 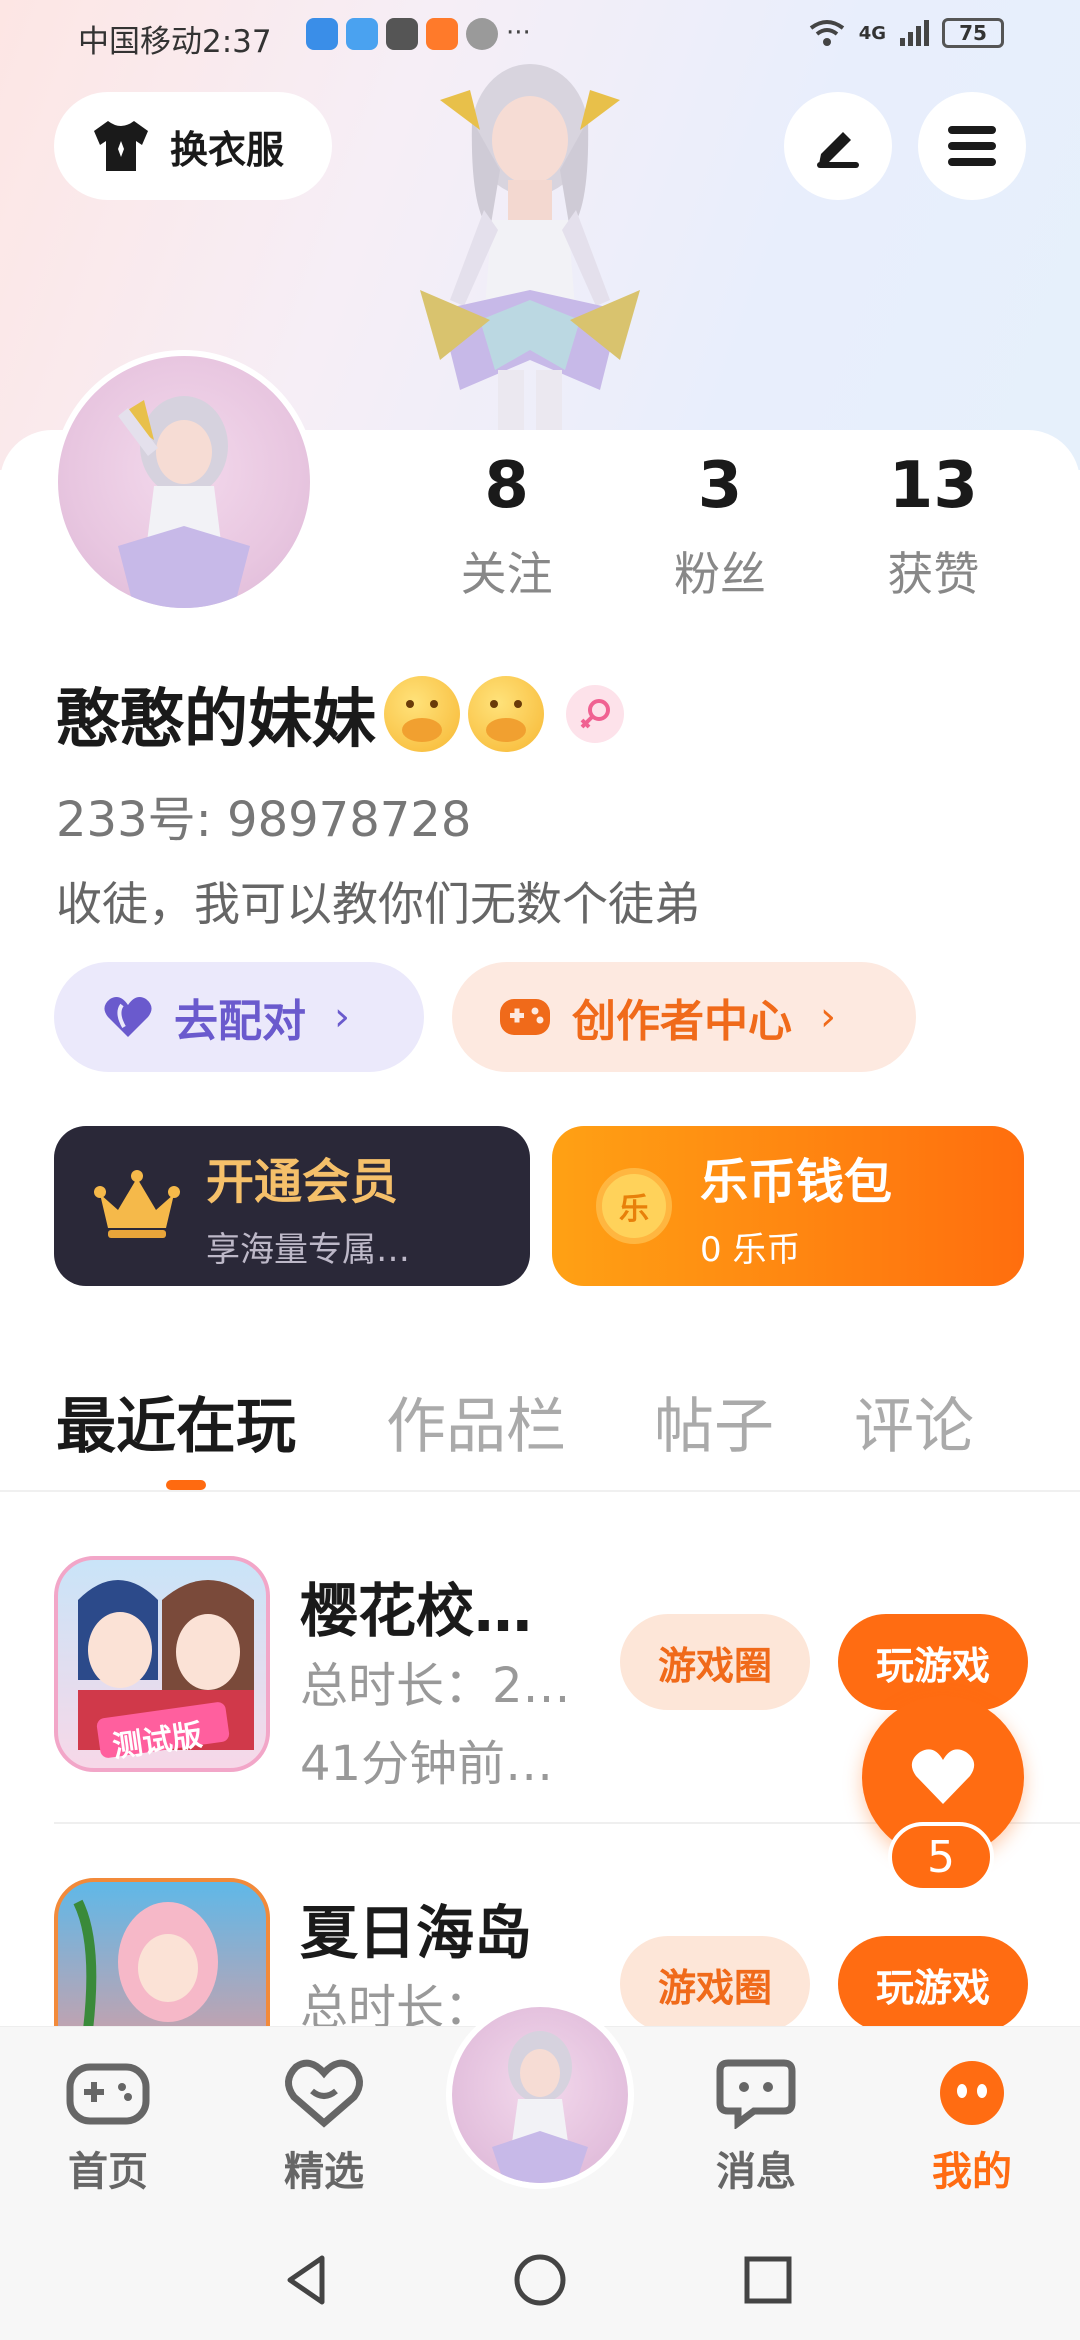 I want to click on status-right: 4G 75, so click(x=905, y=33).